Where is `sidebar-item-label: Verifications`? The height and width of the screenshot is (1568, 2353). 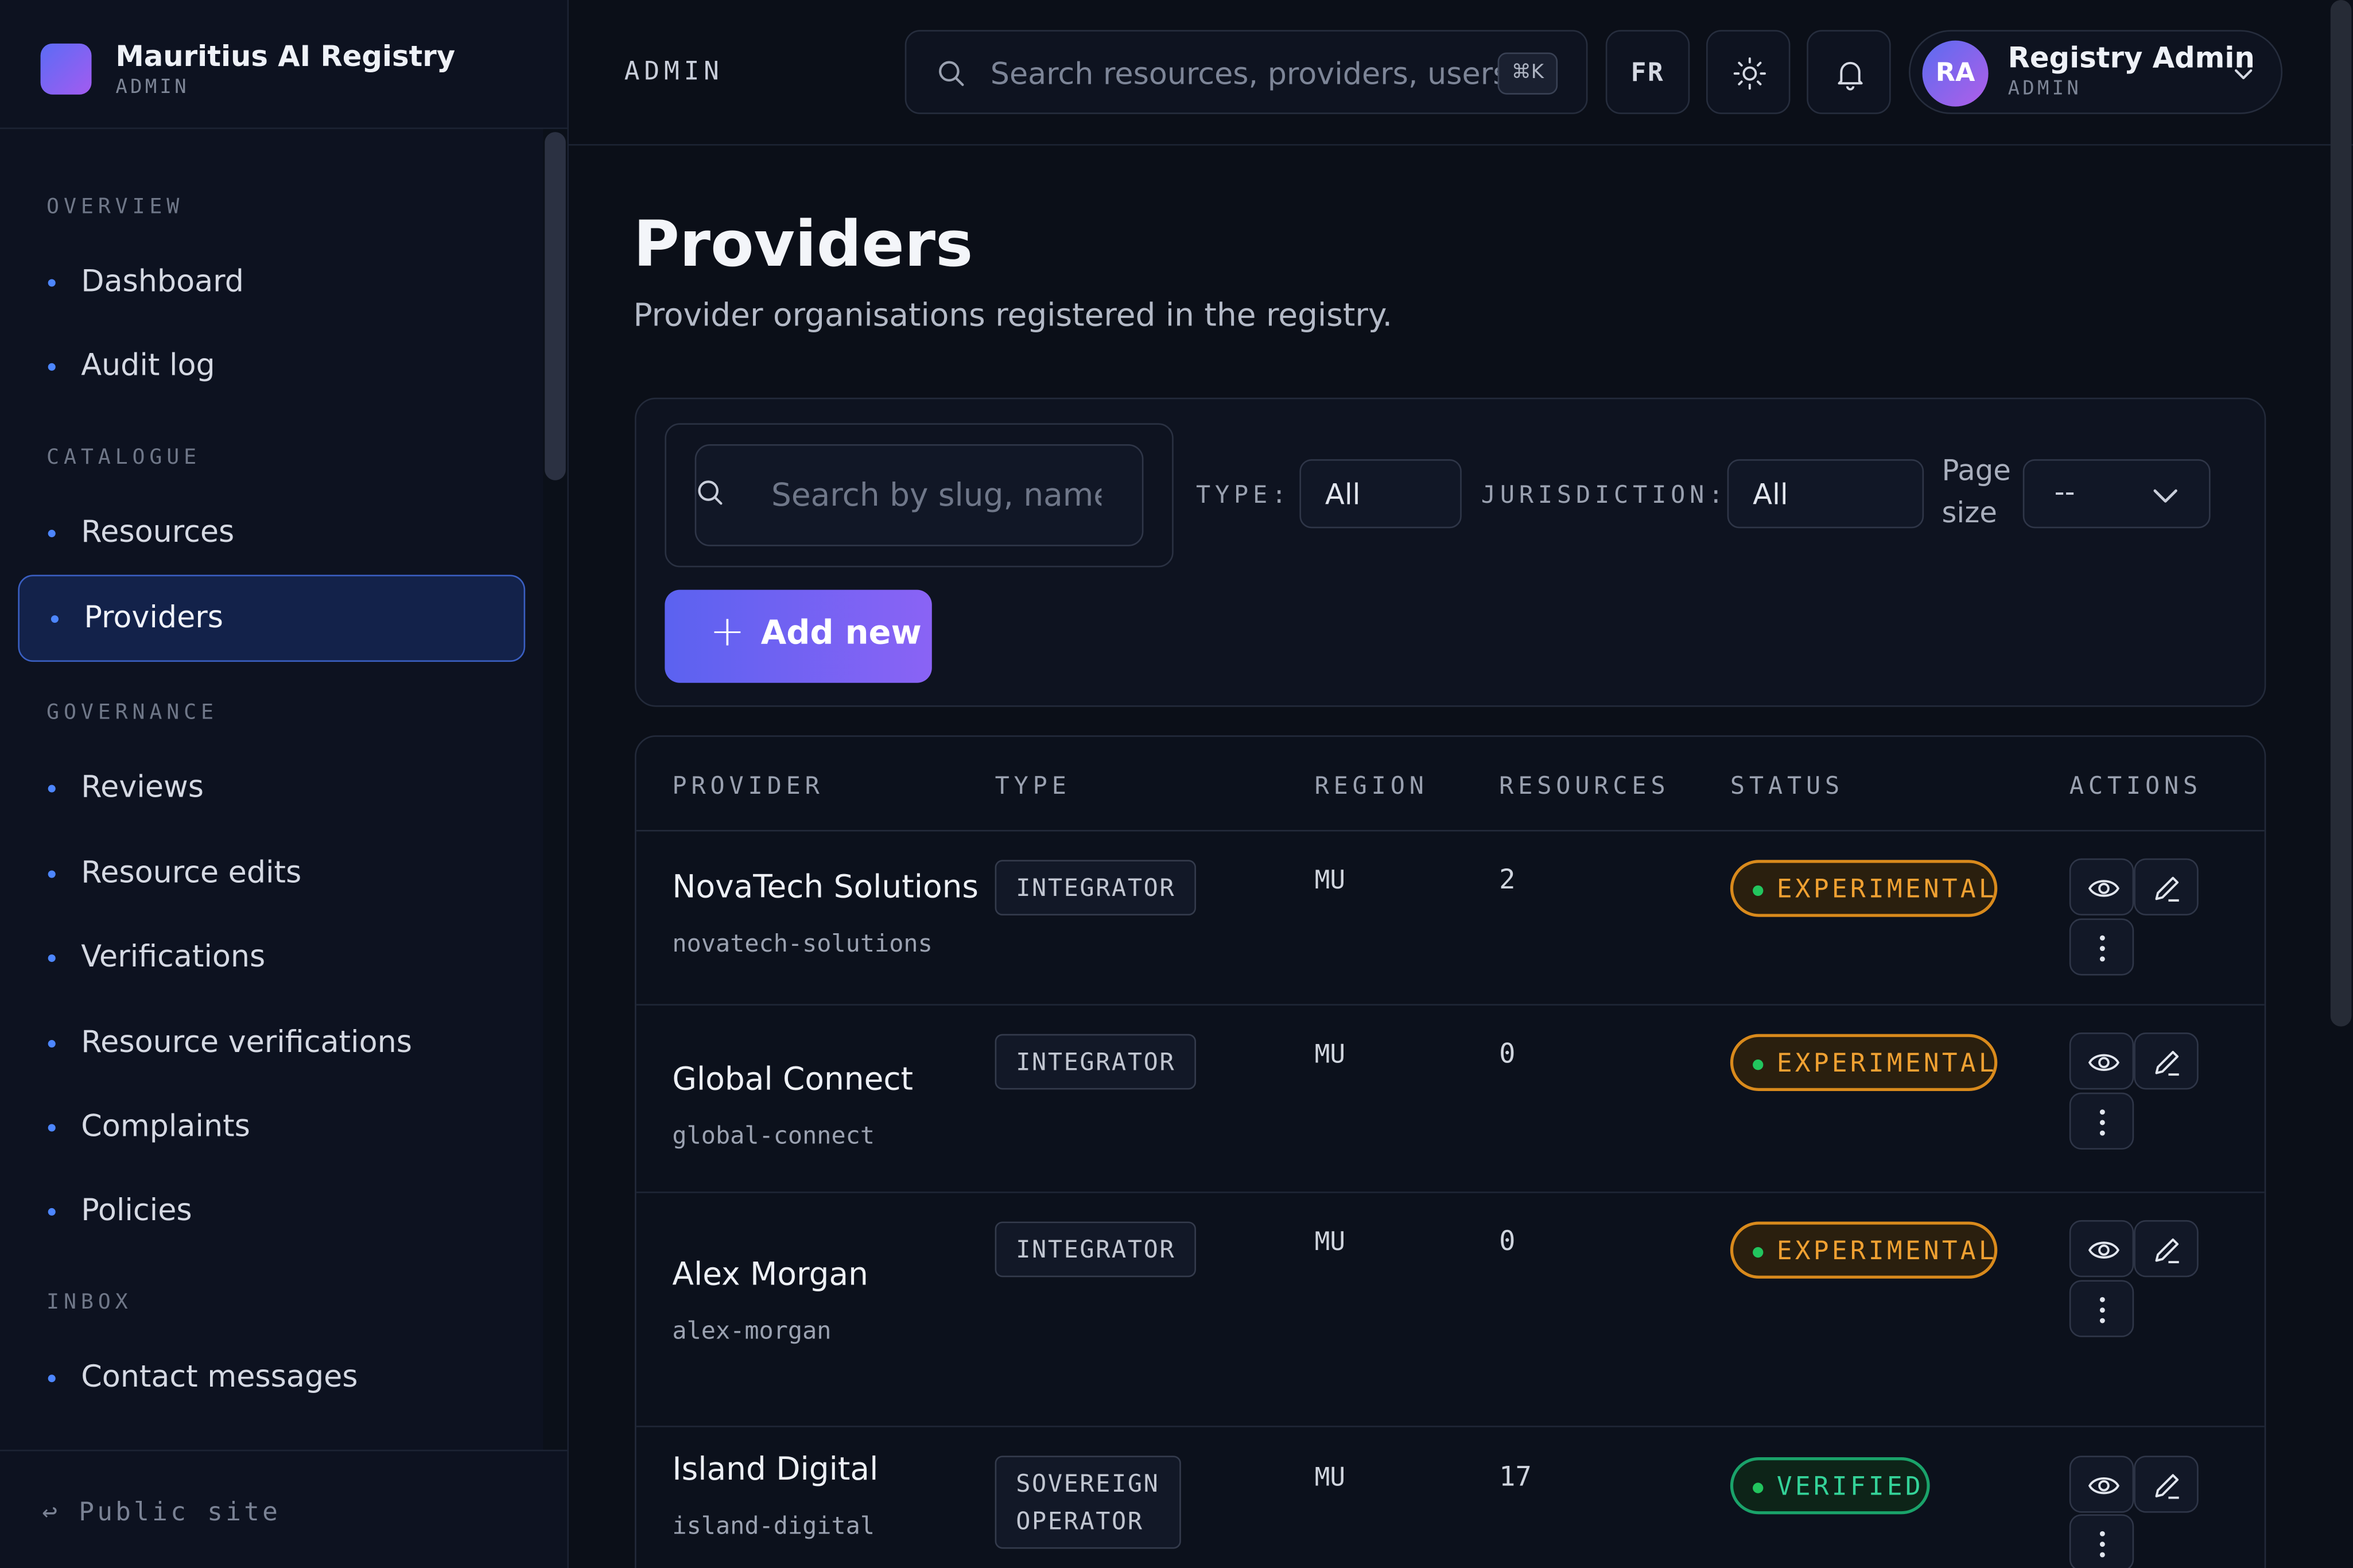
sidebar-item-label: Verifications is located at coordinates (173, 956).